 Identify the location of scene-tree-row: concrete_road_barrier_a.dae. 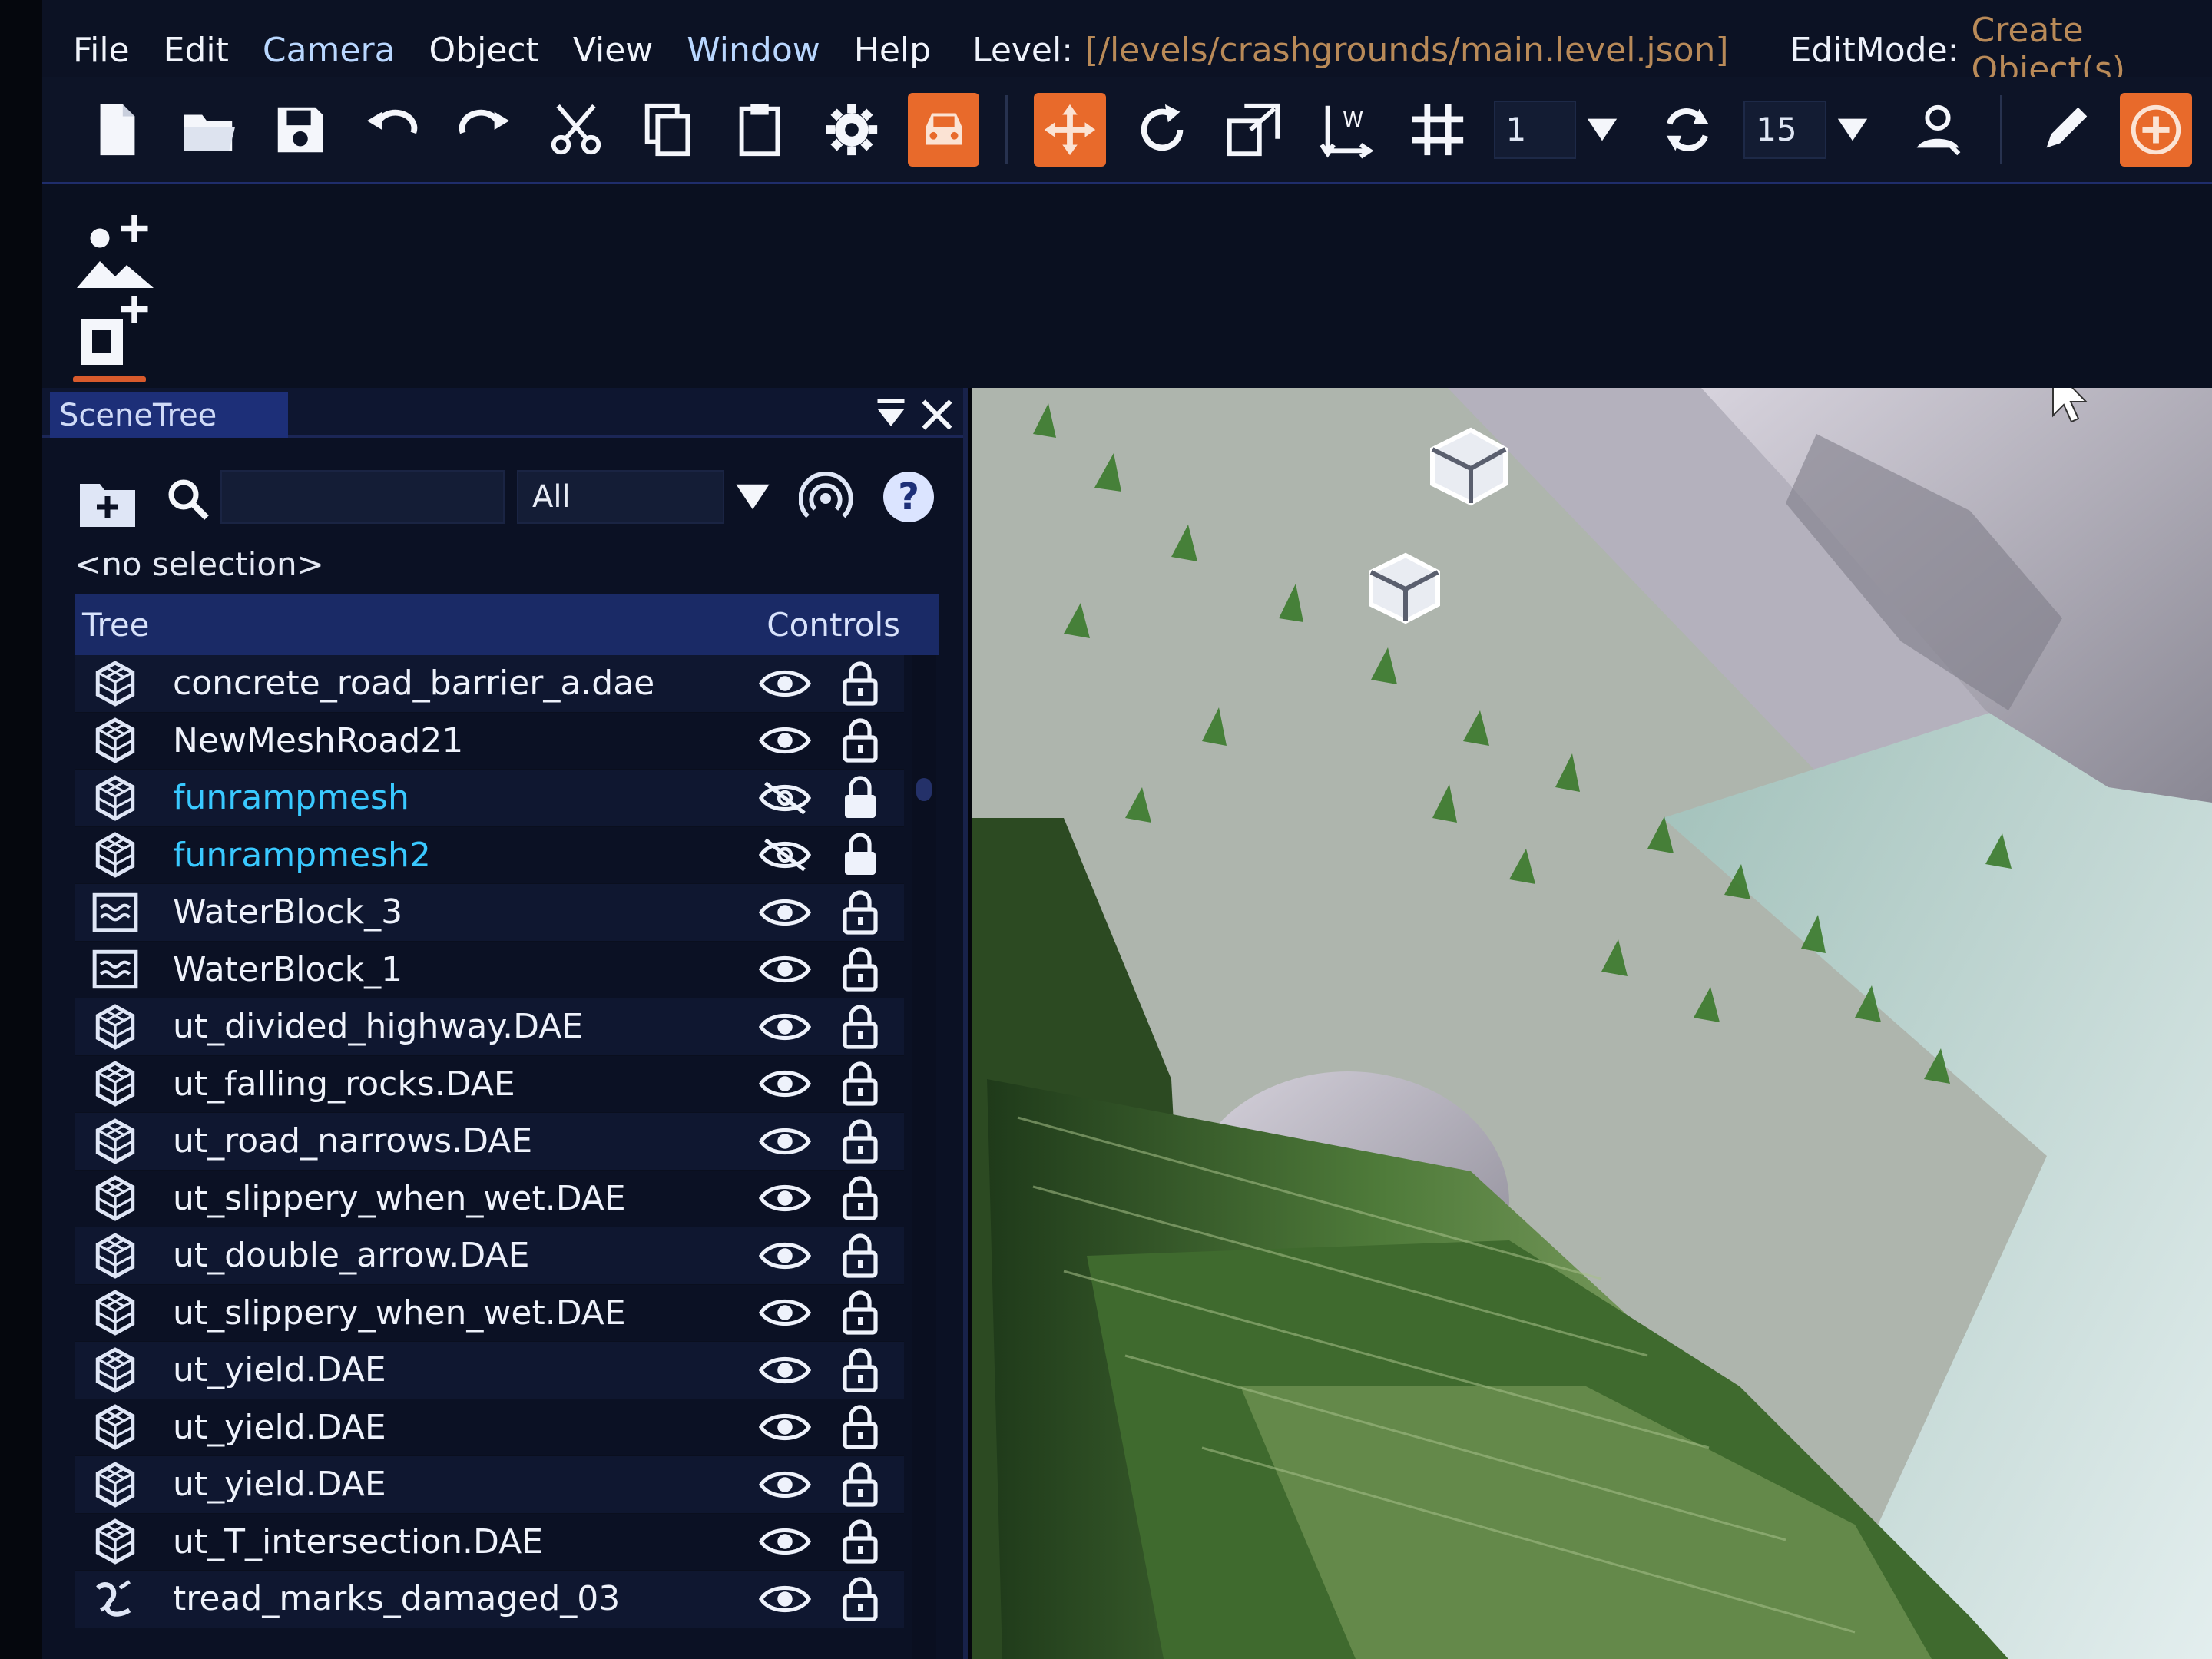
(489, 684).